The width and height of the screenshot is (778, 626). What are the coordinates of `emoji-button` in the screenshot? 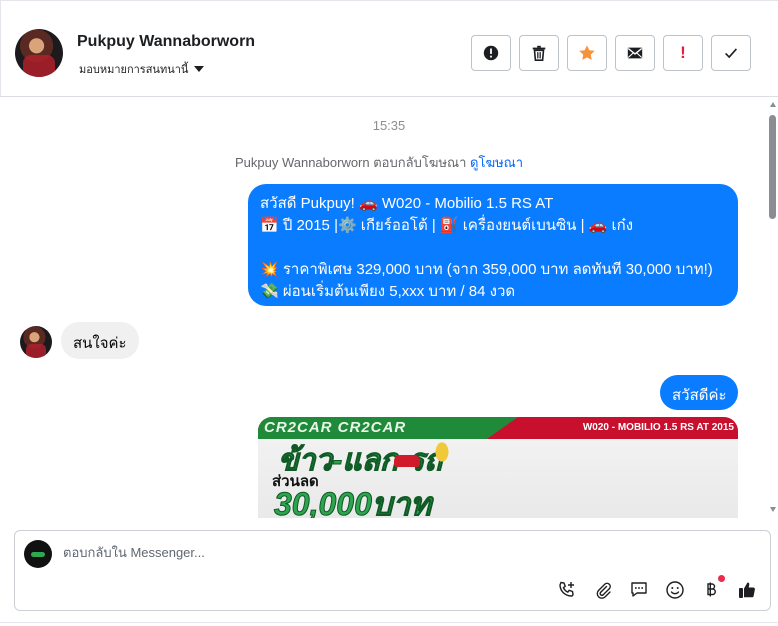 It's located at (675, 590).